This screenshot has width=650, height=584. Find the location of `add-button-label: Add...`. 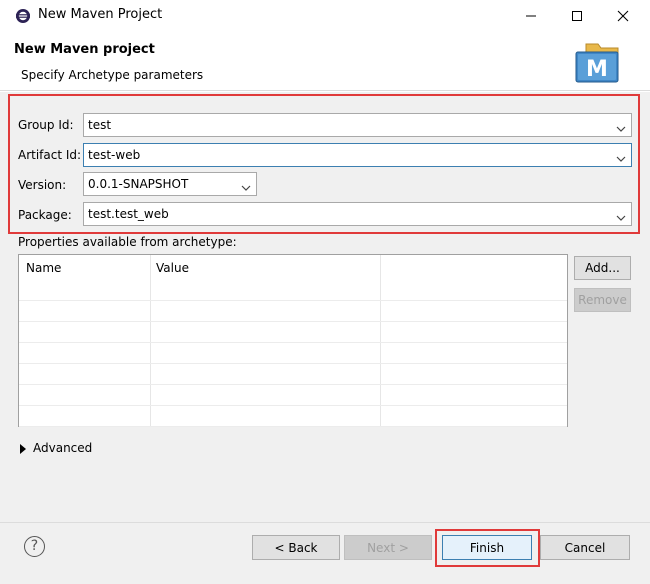

add-button-label: Add... is located at coordinates (602, 268).